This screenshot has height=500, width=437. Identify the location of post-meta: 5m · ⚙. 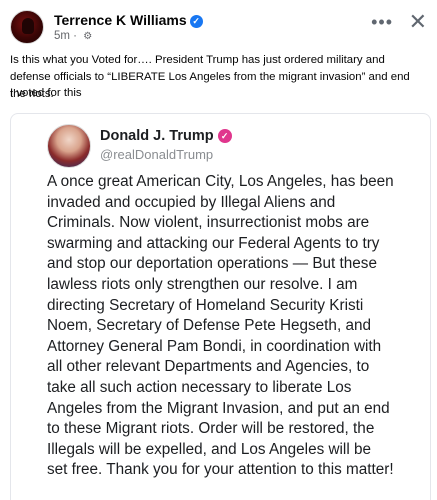
(73, 36).